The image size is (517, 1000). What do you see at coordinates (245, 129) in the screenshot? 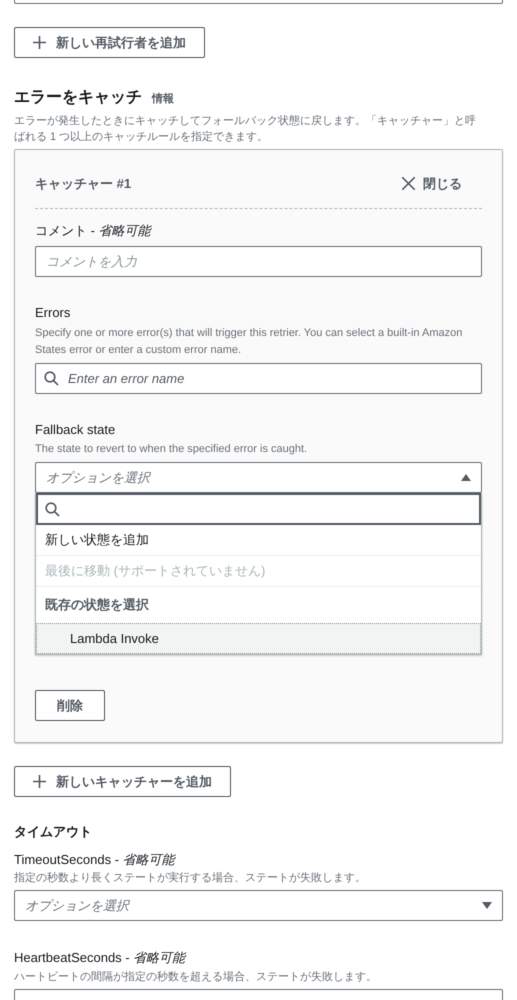
I see `section-description: エラーが発生したときにキャッチしてフォールバック状態に戻します。「キャッチャー」と呼ばれる 1 つ以上のキャッチルールを指定できます。` at bounding box center [245, 129].